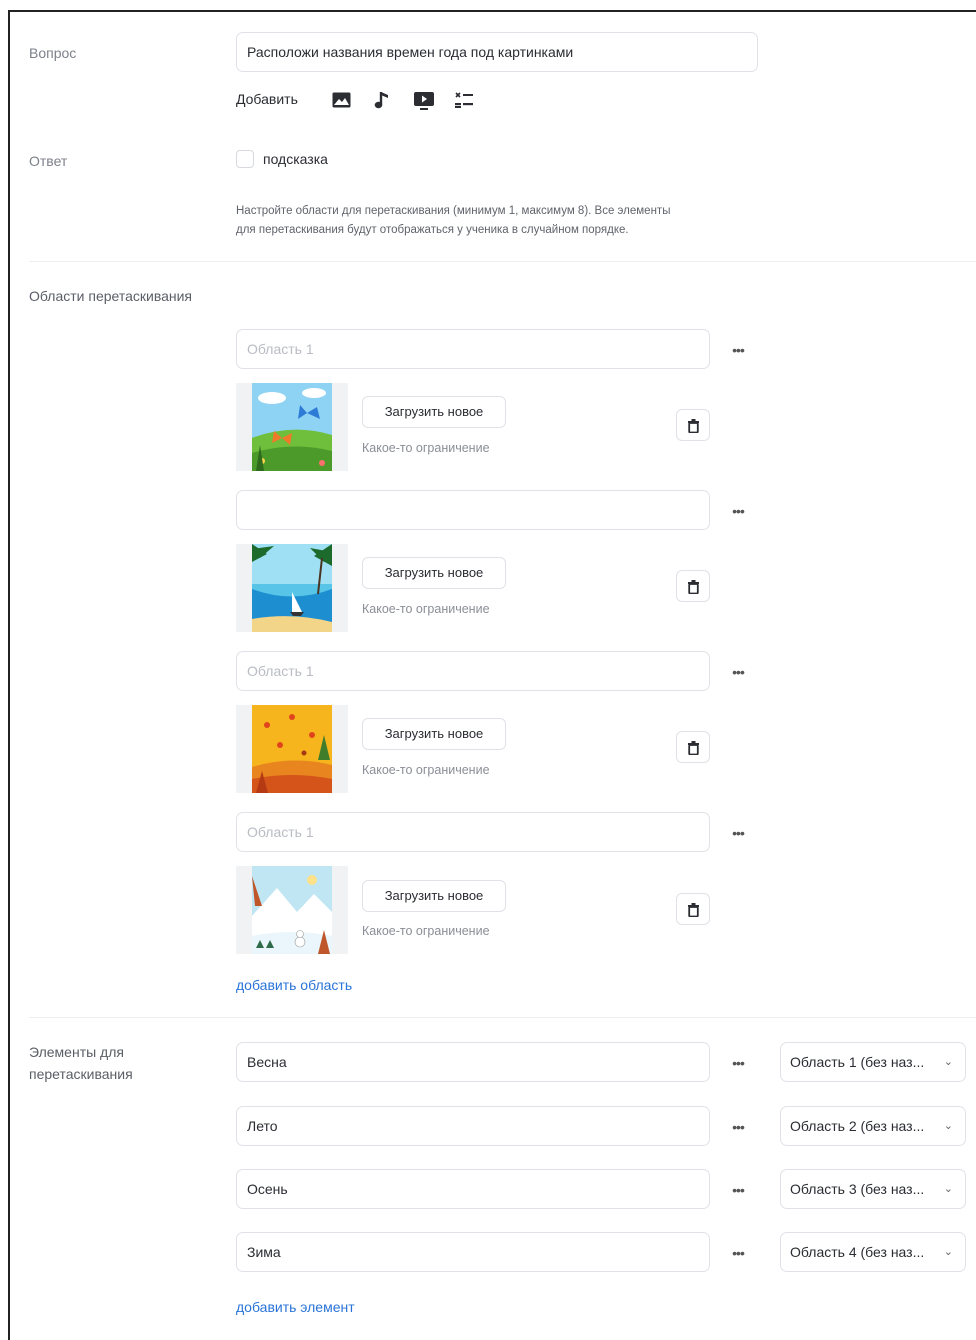  I want to click on drag-element-input: Осень, so click(473, 1189).